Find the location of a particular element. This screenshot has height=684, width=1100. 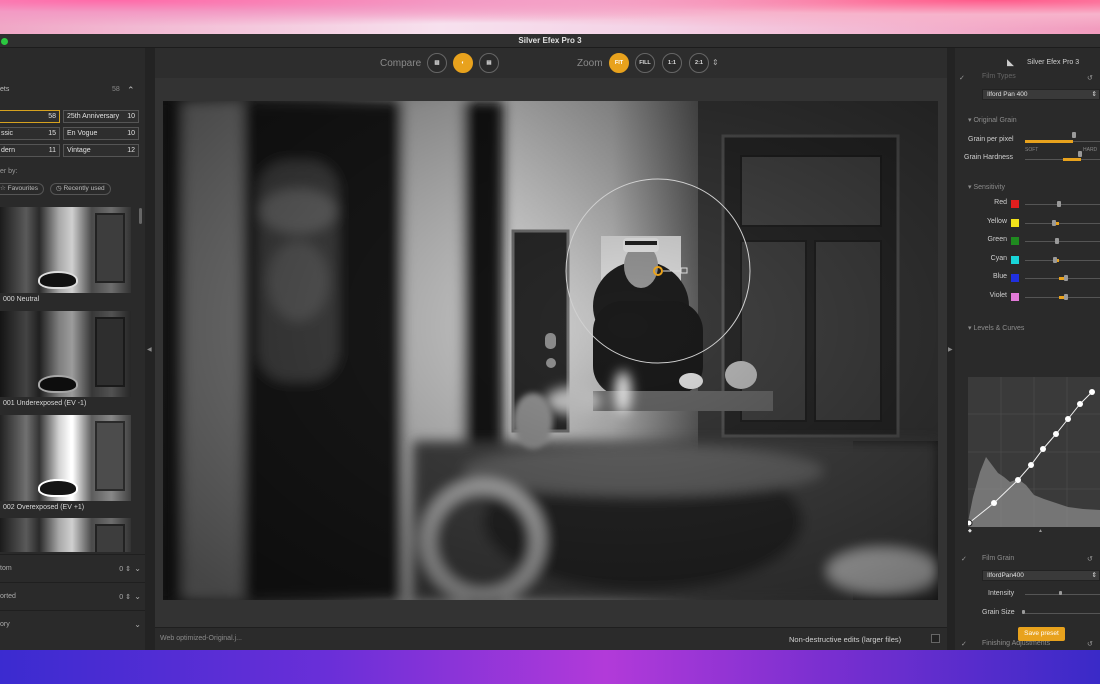

sensitivity-knob-blue is located at coordinates (1066, 278).